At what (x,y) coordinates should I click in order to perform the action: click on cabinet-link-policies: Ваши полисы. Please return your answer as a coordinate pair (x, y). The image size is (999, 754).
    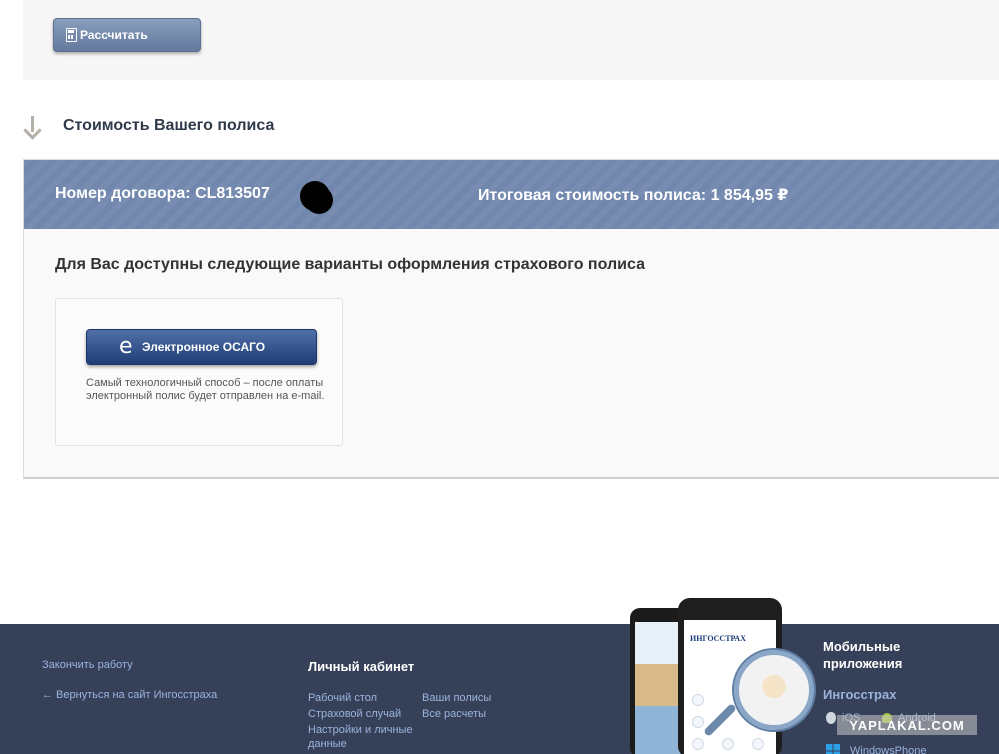
    Looking at the image, I should click on (456, 698).